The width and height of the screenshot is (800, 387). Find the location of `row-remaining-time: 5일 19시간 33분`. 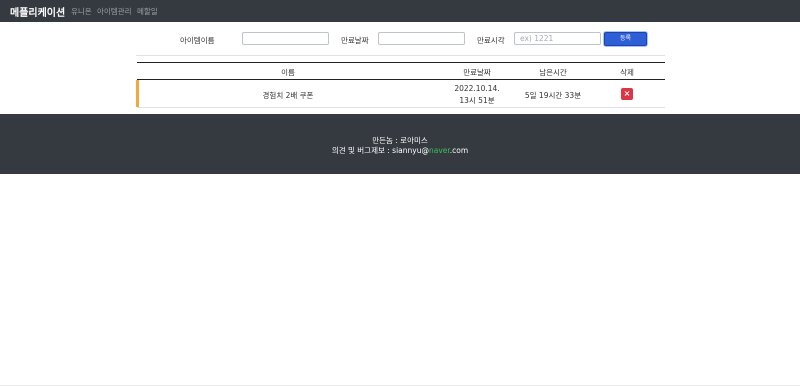

row-remaining-time: 5일 19시간 33분 is located at coordinates (553, 95).